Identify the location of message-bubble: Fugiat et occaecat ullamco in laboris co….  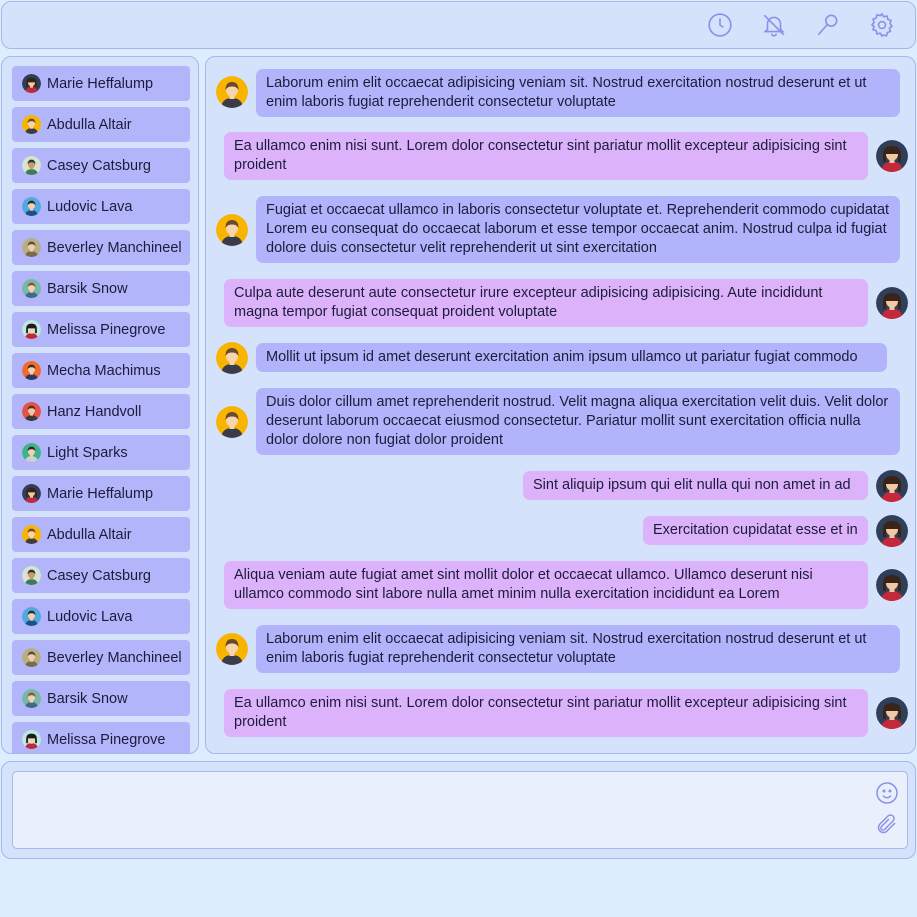
(578, 229).